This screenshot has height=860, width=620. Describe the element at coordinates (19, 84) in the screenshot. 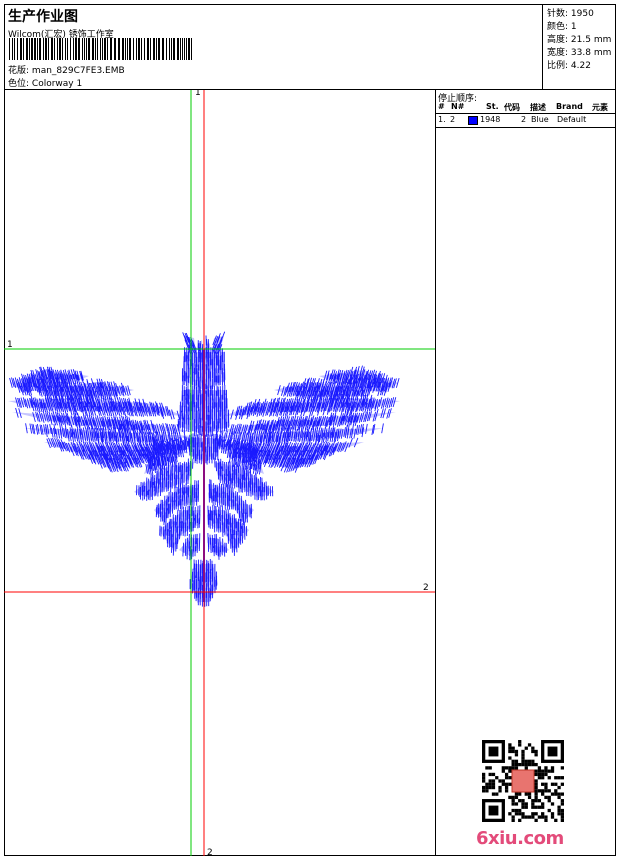

I see `colorway-label: 色位:` at that location.